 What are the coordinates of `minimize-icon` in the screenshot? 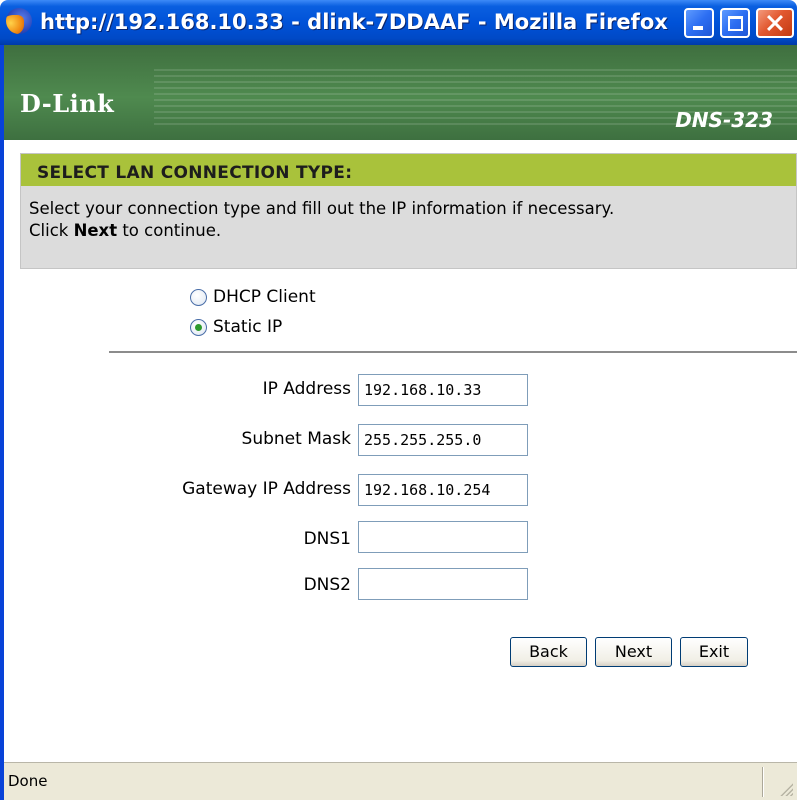 It's located at (698, 28).